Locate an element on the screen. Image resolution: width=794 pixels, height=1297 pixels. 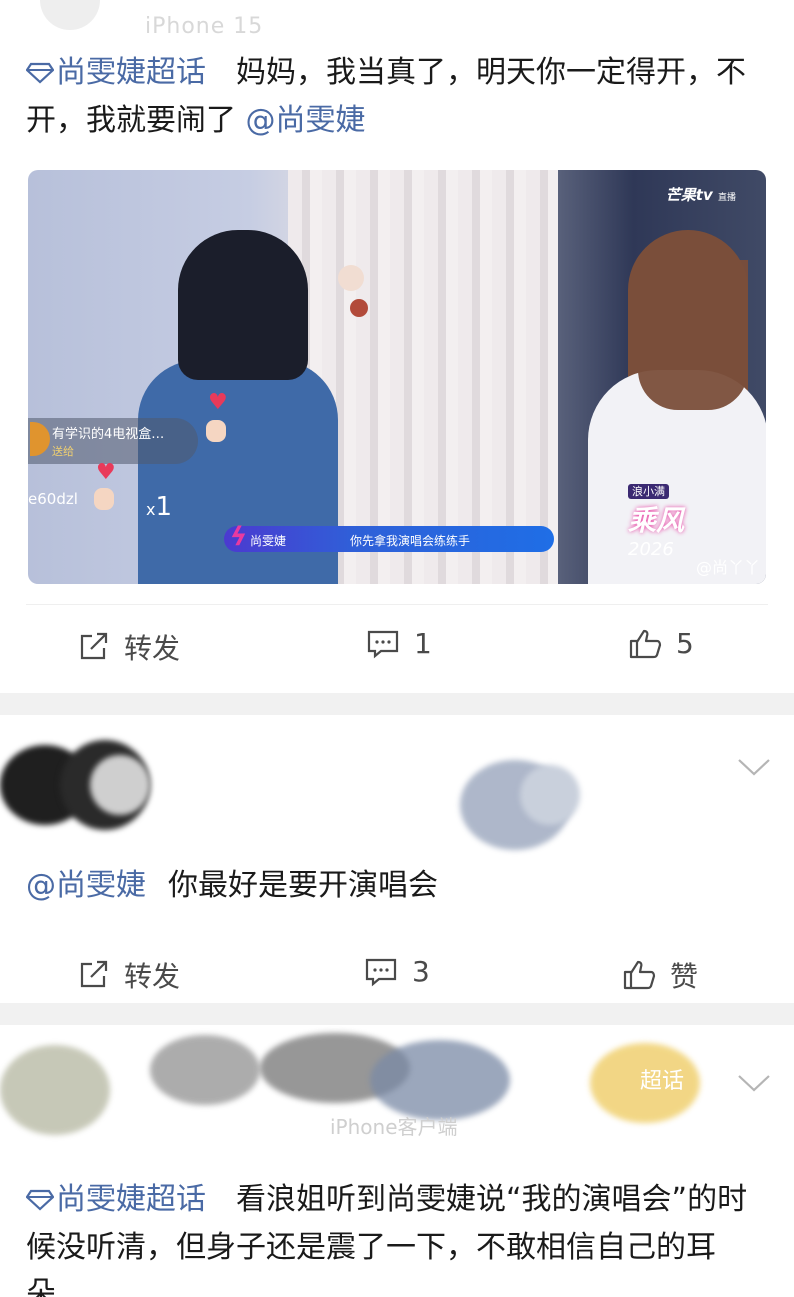
brand-logo: 芒果tv 直播 is located at coordinates (700, 195).